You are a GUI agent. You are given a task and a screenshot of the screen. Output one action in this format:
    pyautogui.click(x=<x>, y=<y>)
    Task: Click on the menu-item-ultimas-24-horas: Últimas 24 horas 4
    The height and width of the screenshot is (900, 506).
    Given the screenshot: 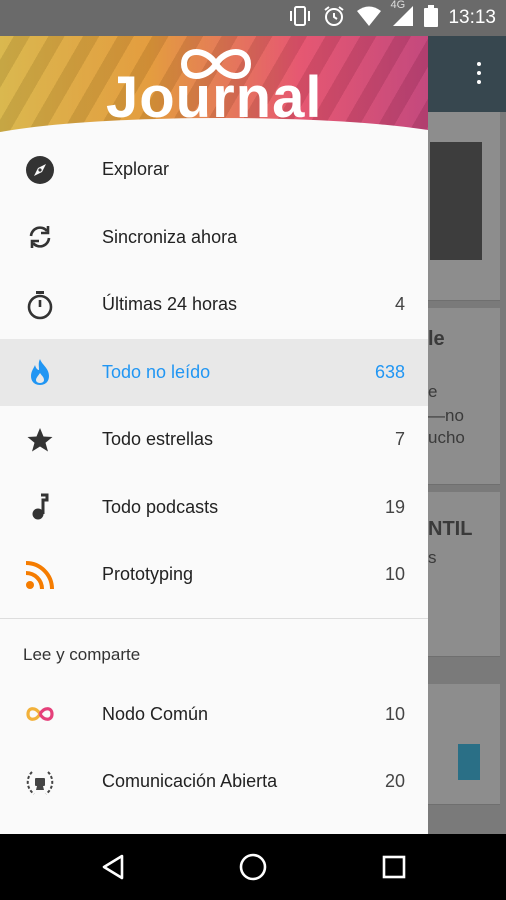 What is the action you would take?
    pyautogui.click(x=214, y=305)
    